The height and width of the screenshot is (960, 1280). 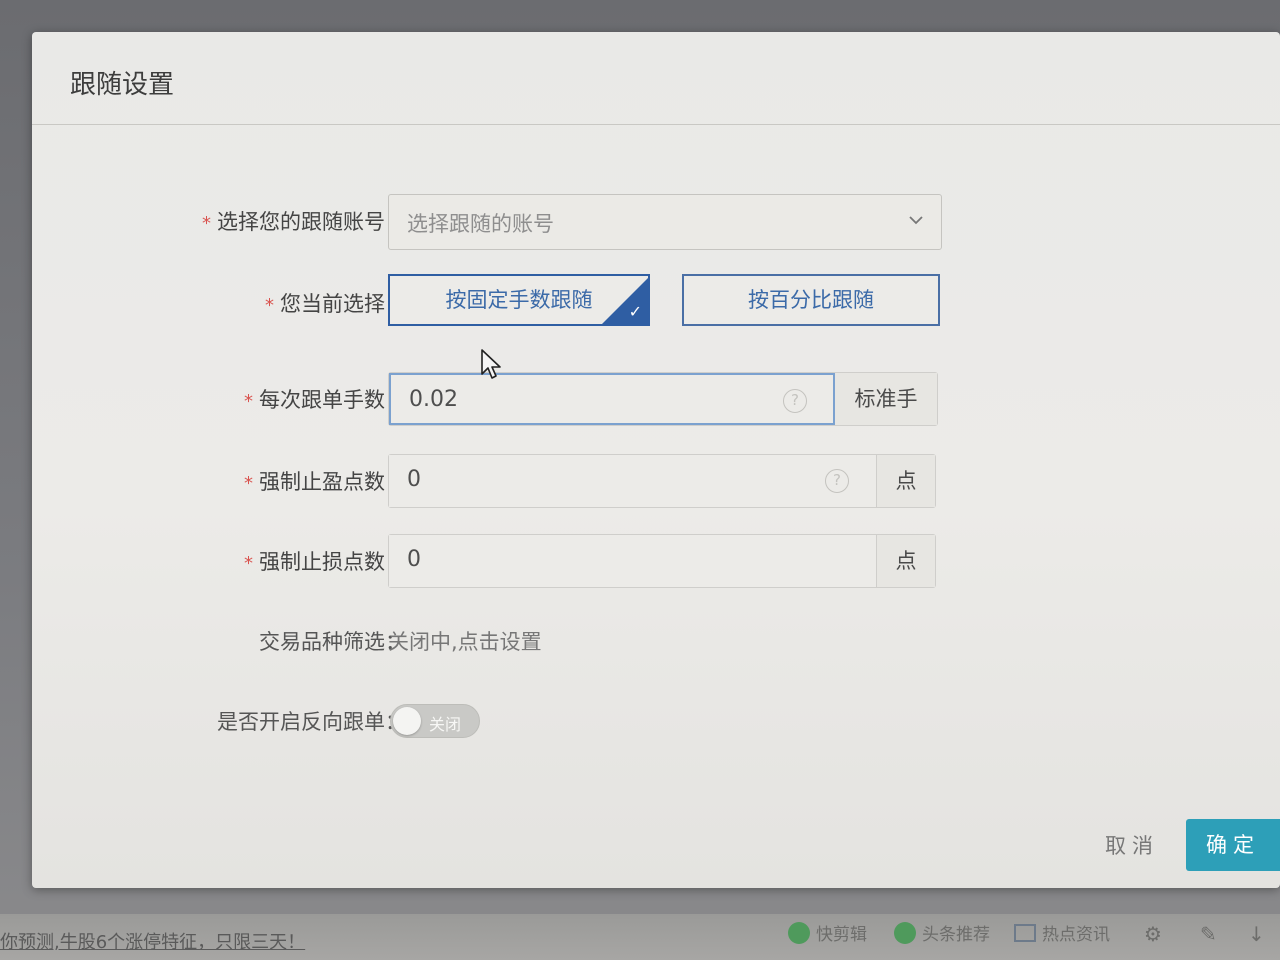 I want to click on stop-loss-value: 0, so click(x=414, y=559).